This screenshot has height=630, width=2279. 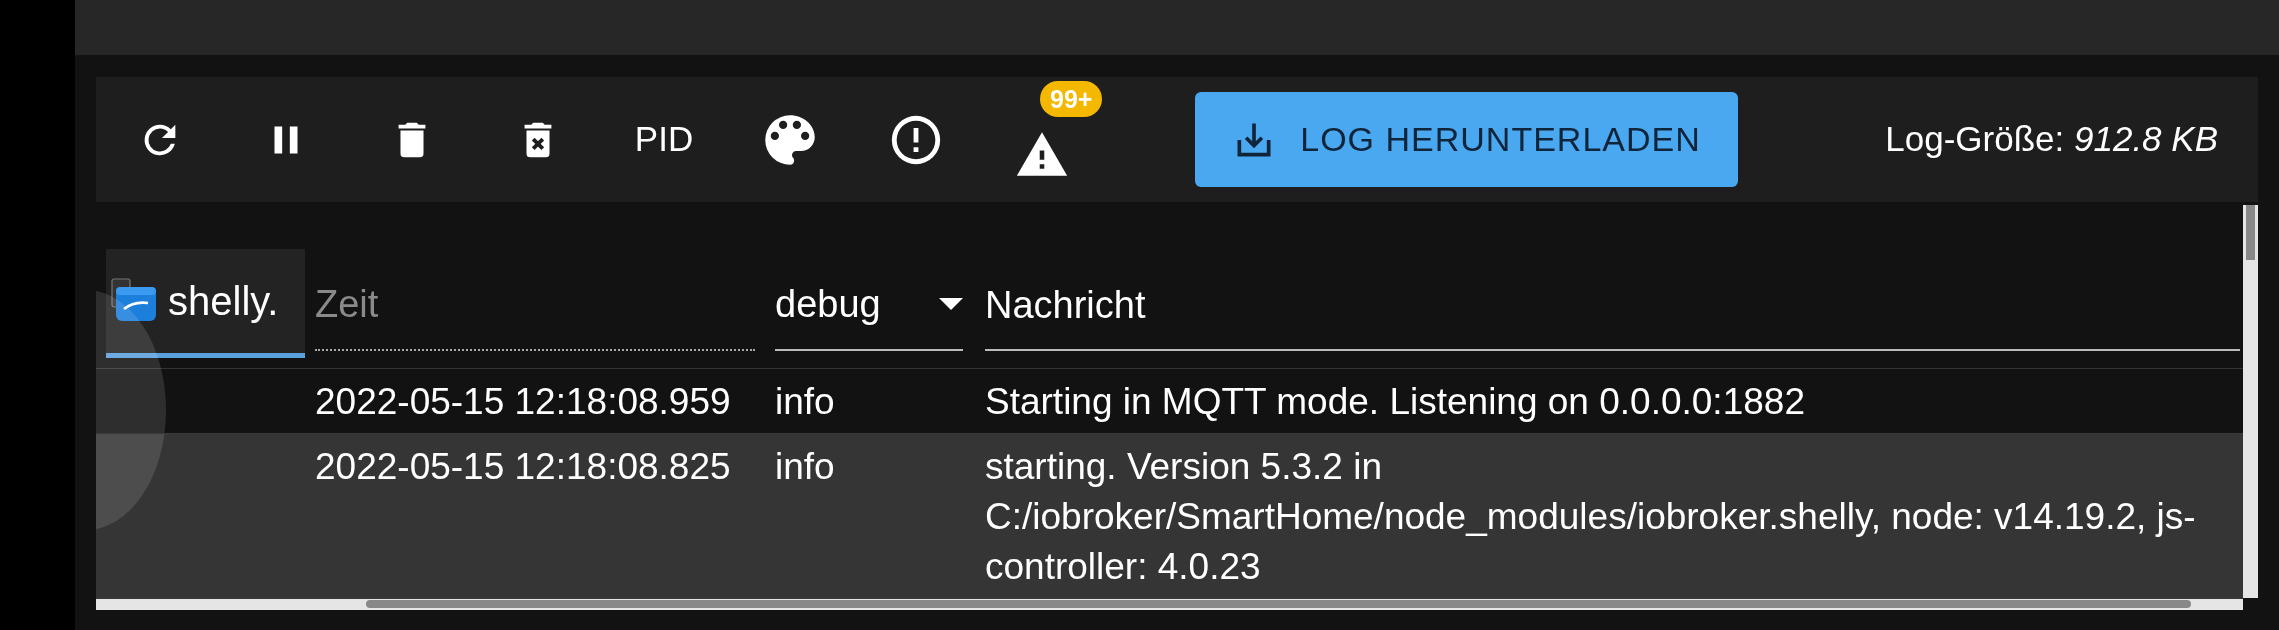 I want to click on source-tab: shelly., so click(x=205, y=303).